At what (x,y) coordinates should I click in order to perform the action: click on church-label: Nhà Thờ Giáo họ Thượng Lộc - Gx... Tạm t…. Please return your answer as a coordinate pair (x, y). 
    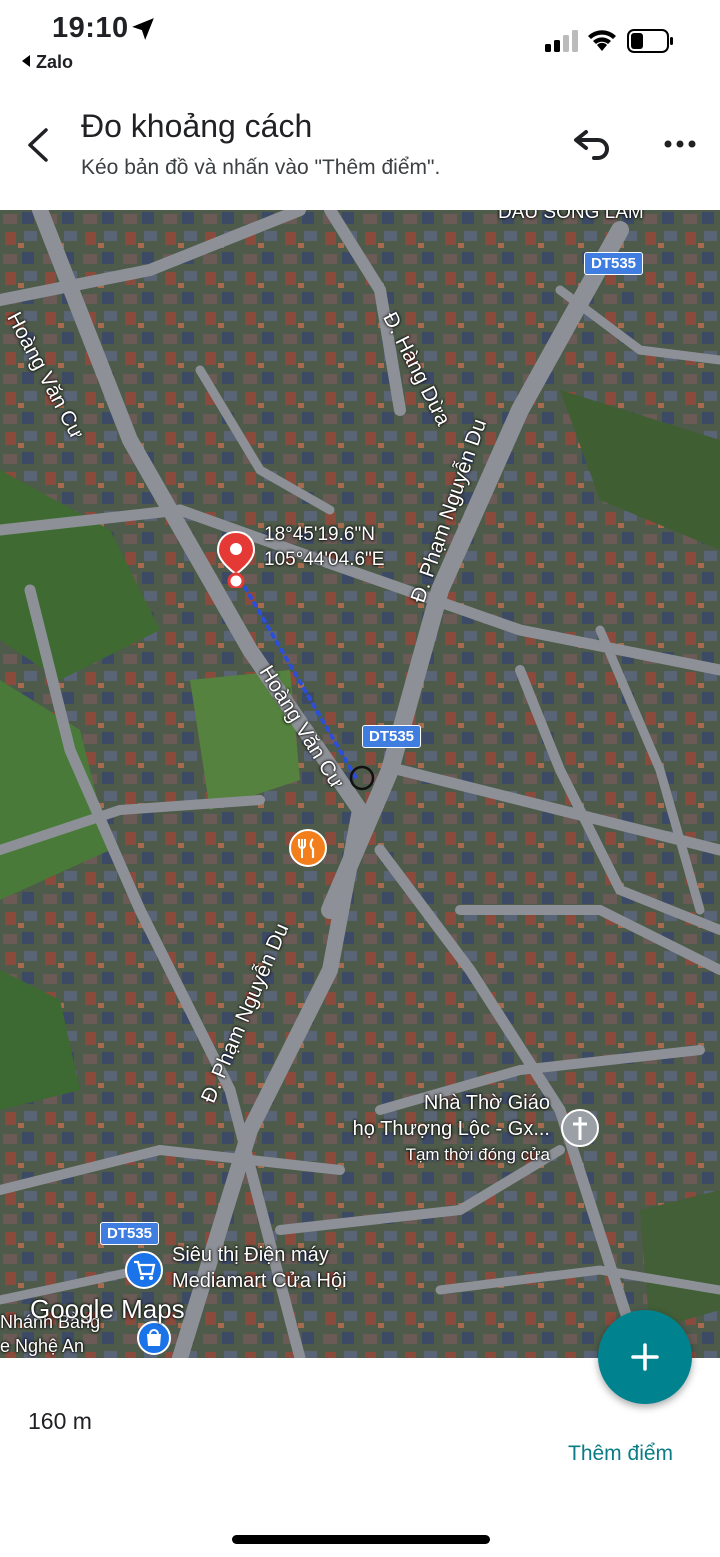
    Looking at the image, I should click on (436, 1129).